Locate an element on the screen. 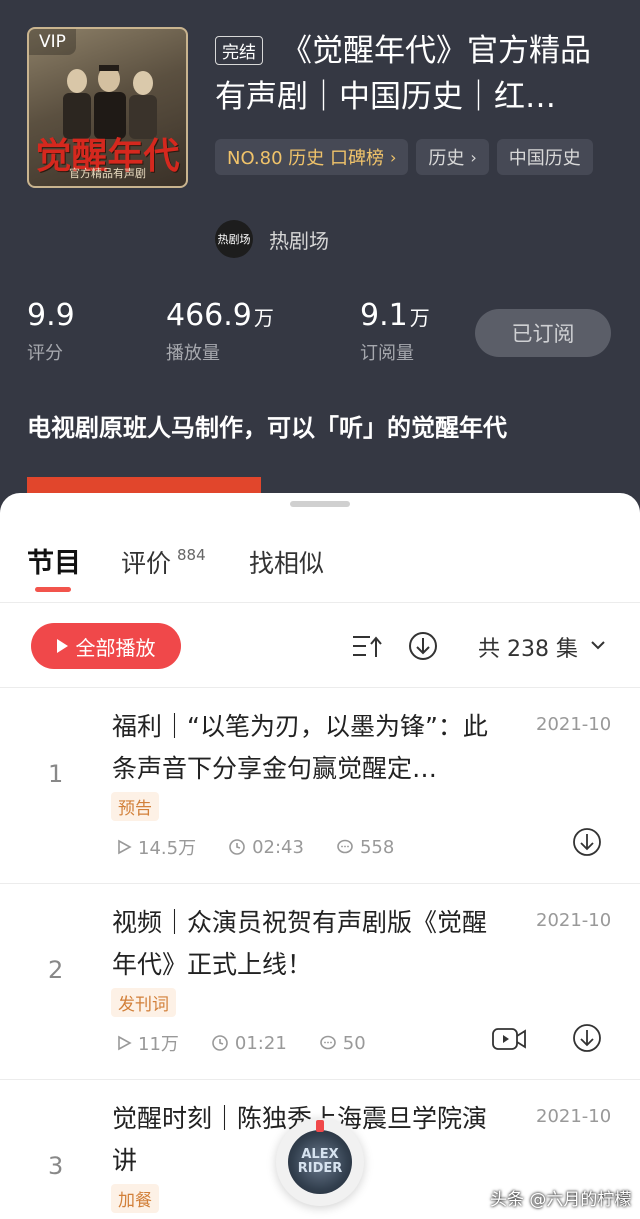 This screenshot has height=1219, width=640. episode-tag: 发刊词 is located at coordinates (143, 1002).